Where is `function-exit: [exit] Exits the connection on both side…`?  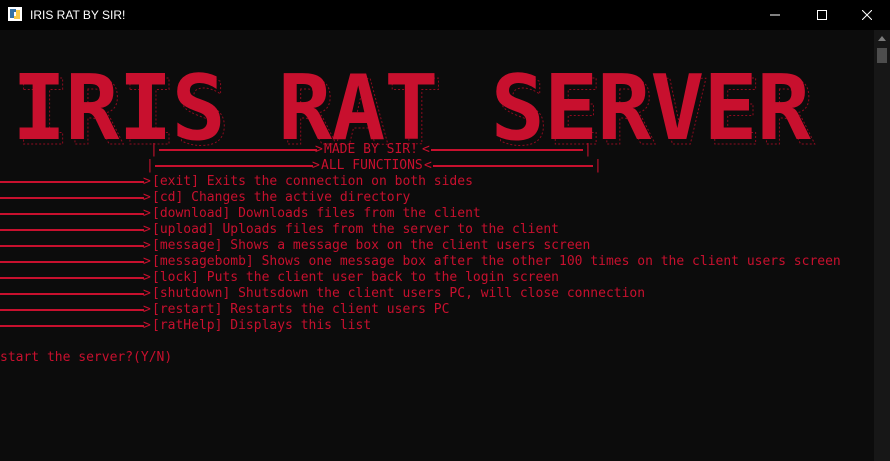
function-exit: [exit] Exits the connection on both side… is located at coordinates (312, 181).